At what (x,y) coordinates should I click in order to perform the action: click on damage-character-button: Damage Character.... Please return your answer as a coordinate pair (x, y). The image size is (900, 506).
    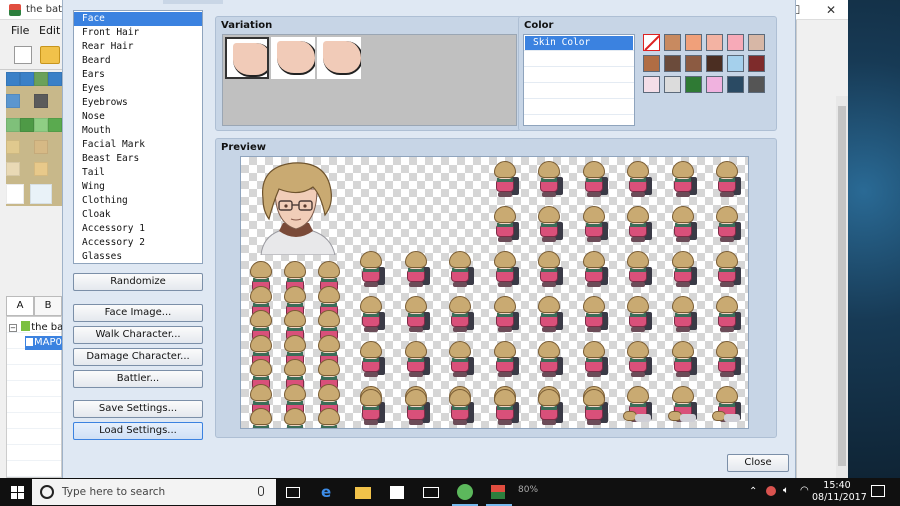
    Looking at the image, I should click on (138, 357).